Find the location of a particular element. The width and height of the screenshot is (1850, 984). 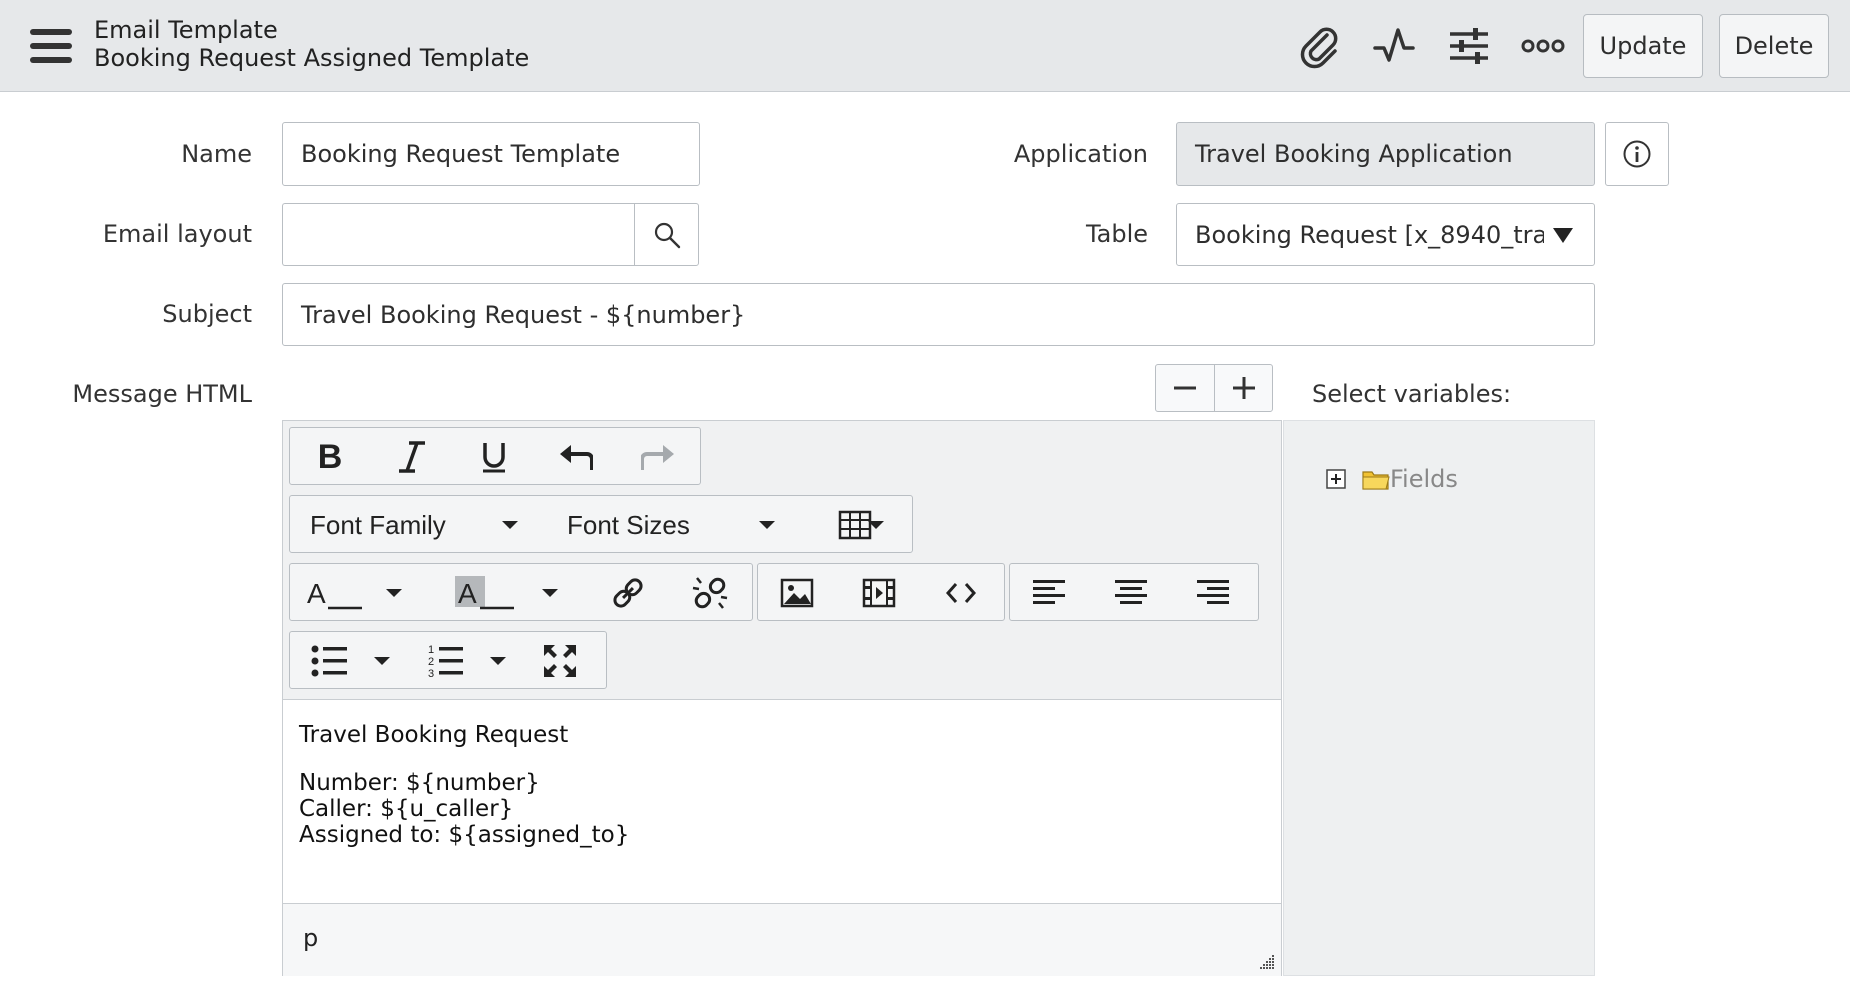

svg-text: 3 is located at coordinates (431, 673).